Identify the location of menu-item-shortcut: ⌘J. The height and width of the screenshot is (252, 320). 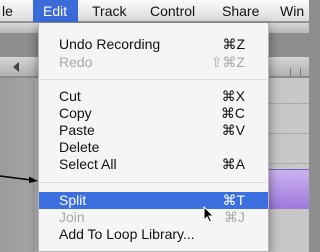
(234, 217).